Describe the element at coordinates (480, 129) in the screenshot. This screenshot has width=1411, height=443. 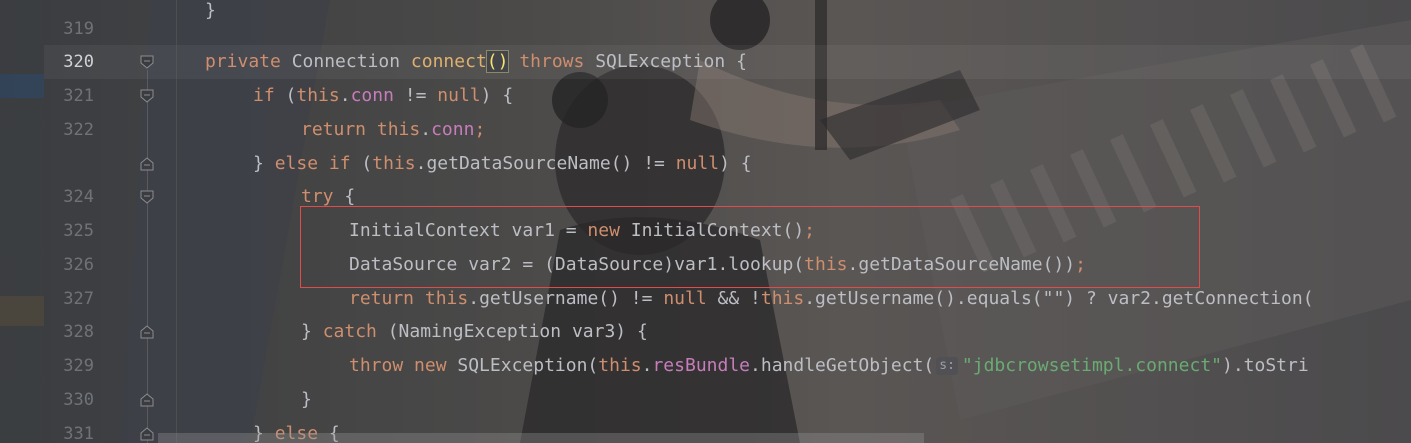
I see `semicolon: ;` at that location.